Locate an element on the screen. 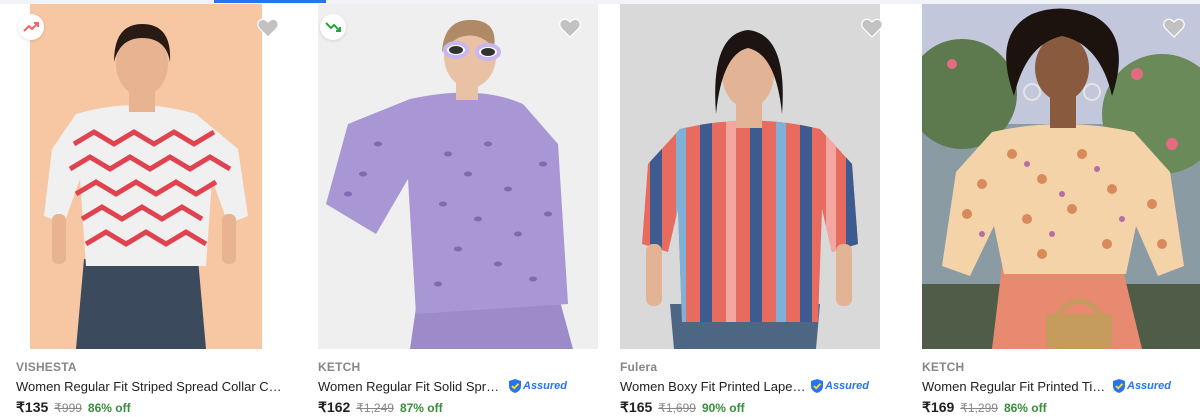 The width and height of the screenshot is (1200, 417). price-row: ₹165 ₹1,699 90% off is located at coordinates (682, 407).